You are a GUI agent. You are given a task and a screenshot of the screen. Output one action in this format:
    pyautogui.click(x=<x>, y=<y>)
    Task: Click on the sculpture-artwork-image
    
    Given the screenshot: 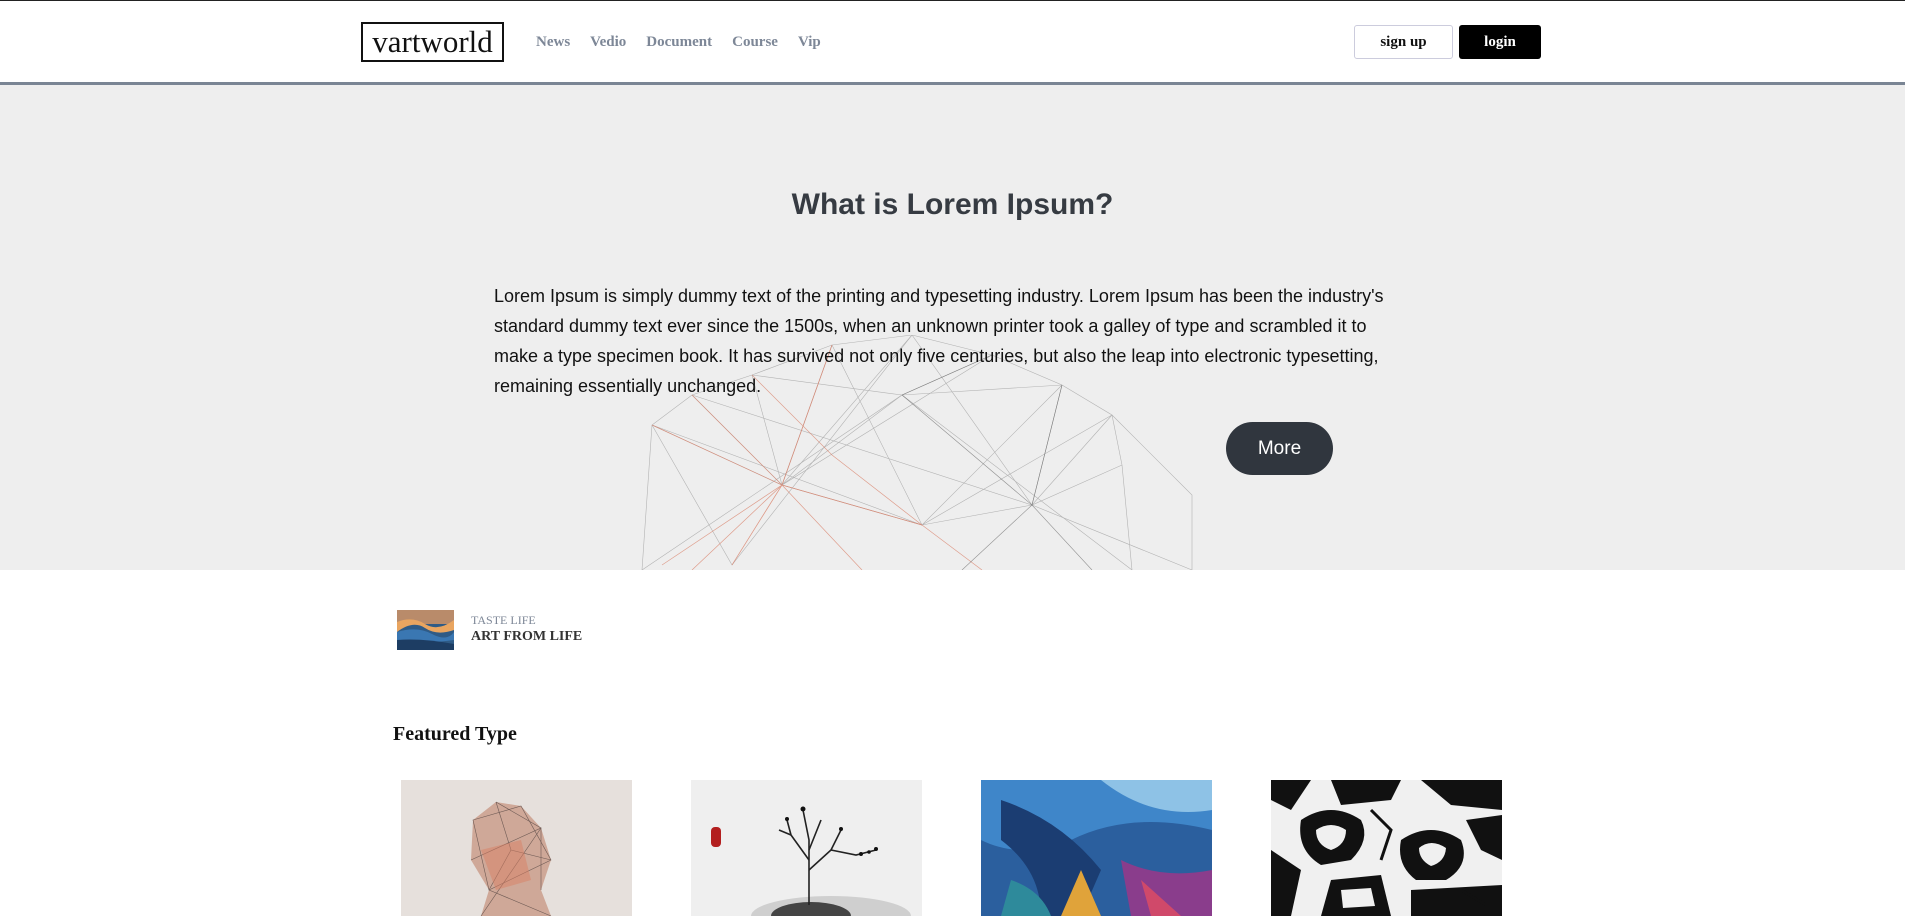 What is the action you would take?
    pyautogui.click(x=516, y=848)
    